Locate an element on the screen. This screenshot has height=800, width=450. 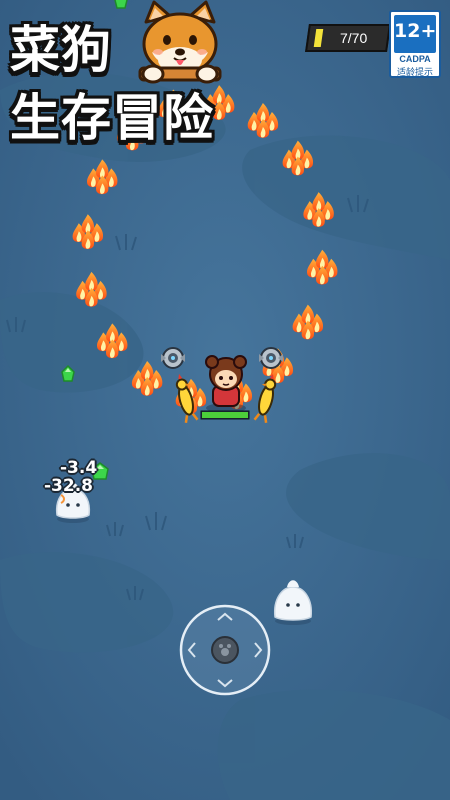
age-rating-label: 12+ is located at coordinates (415, 31).